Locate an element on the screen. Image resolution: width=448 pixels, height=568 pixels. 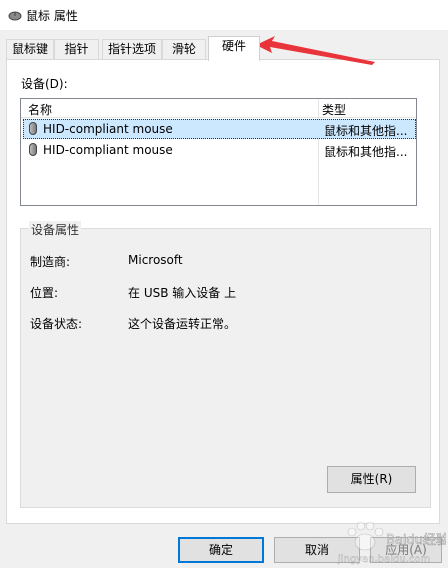
apply-button: 应用(A) is located at coordinates (406, 550).